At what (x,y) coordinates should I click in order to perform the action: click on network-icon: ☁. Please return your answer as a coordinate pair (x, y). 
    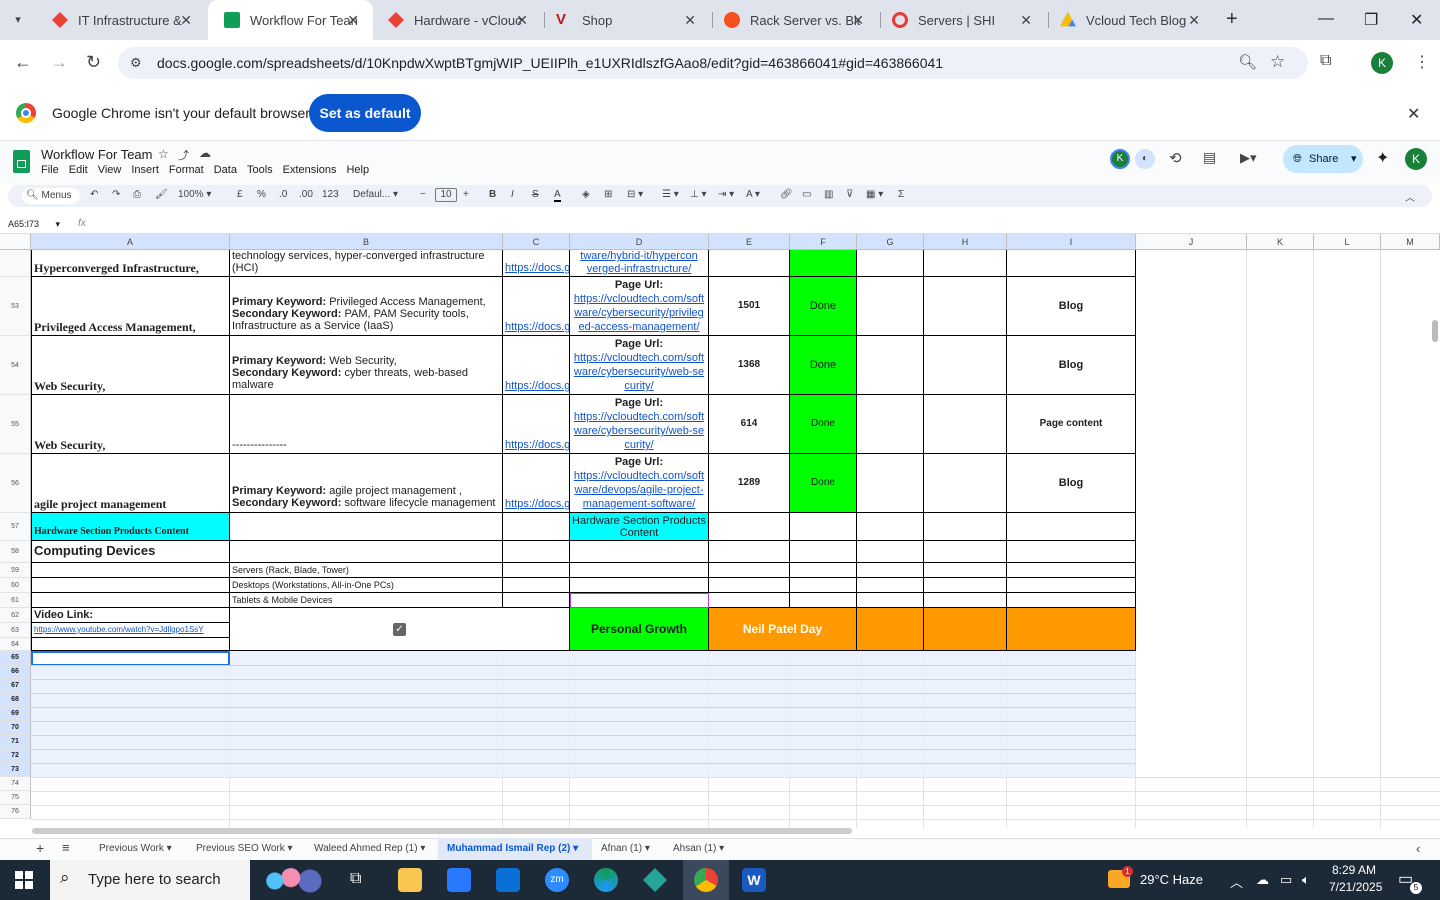
    Looking at the image, I should click on (1262, 880).